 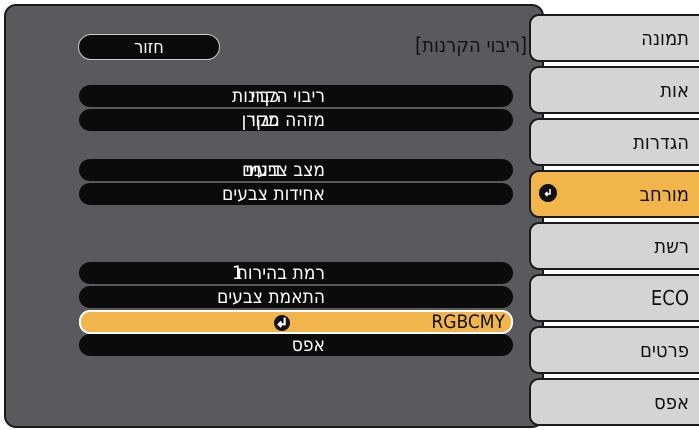 What do you see at coordinates (471, 45) in the screenshot?
I see `section-title: [ריבוי הקרנות]` at bounding box center [471, 45].